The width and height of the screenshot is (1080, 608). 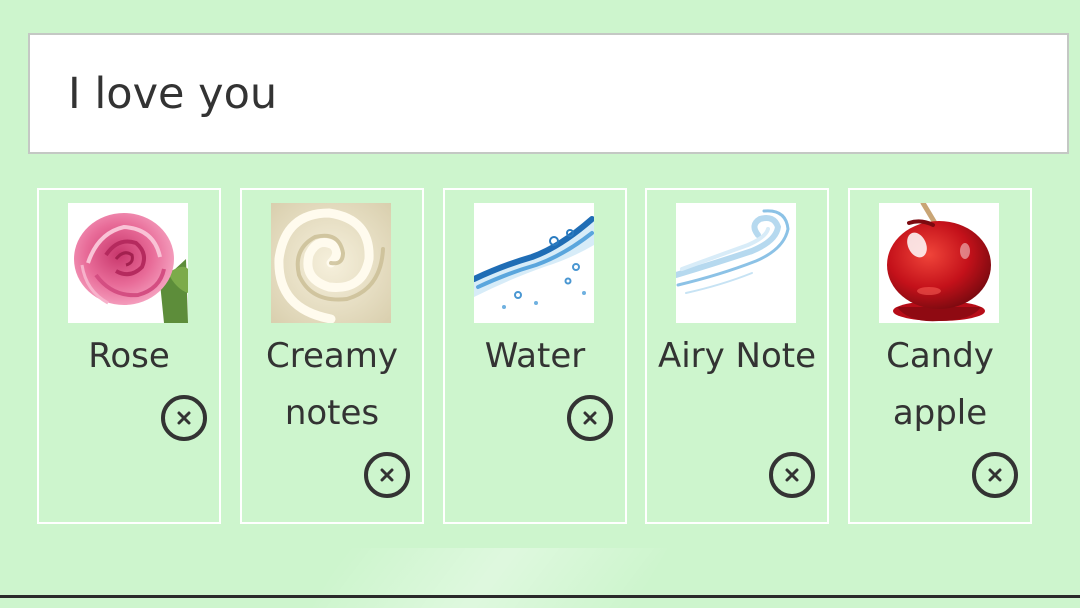 I want to click on scent-card-creamy-notes: Creamy notes, so click(x=332, y=356).